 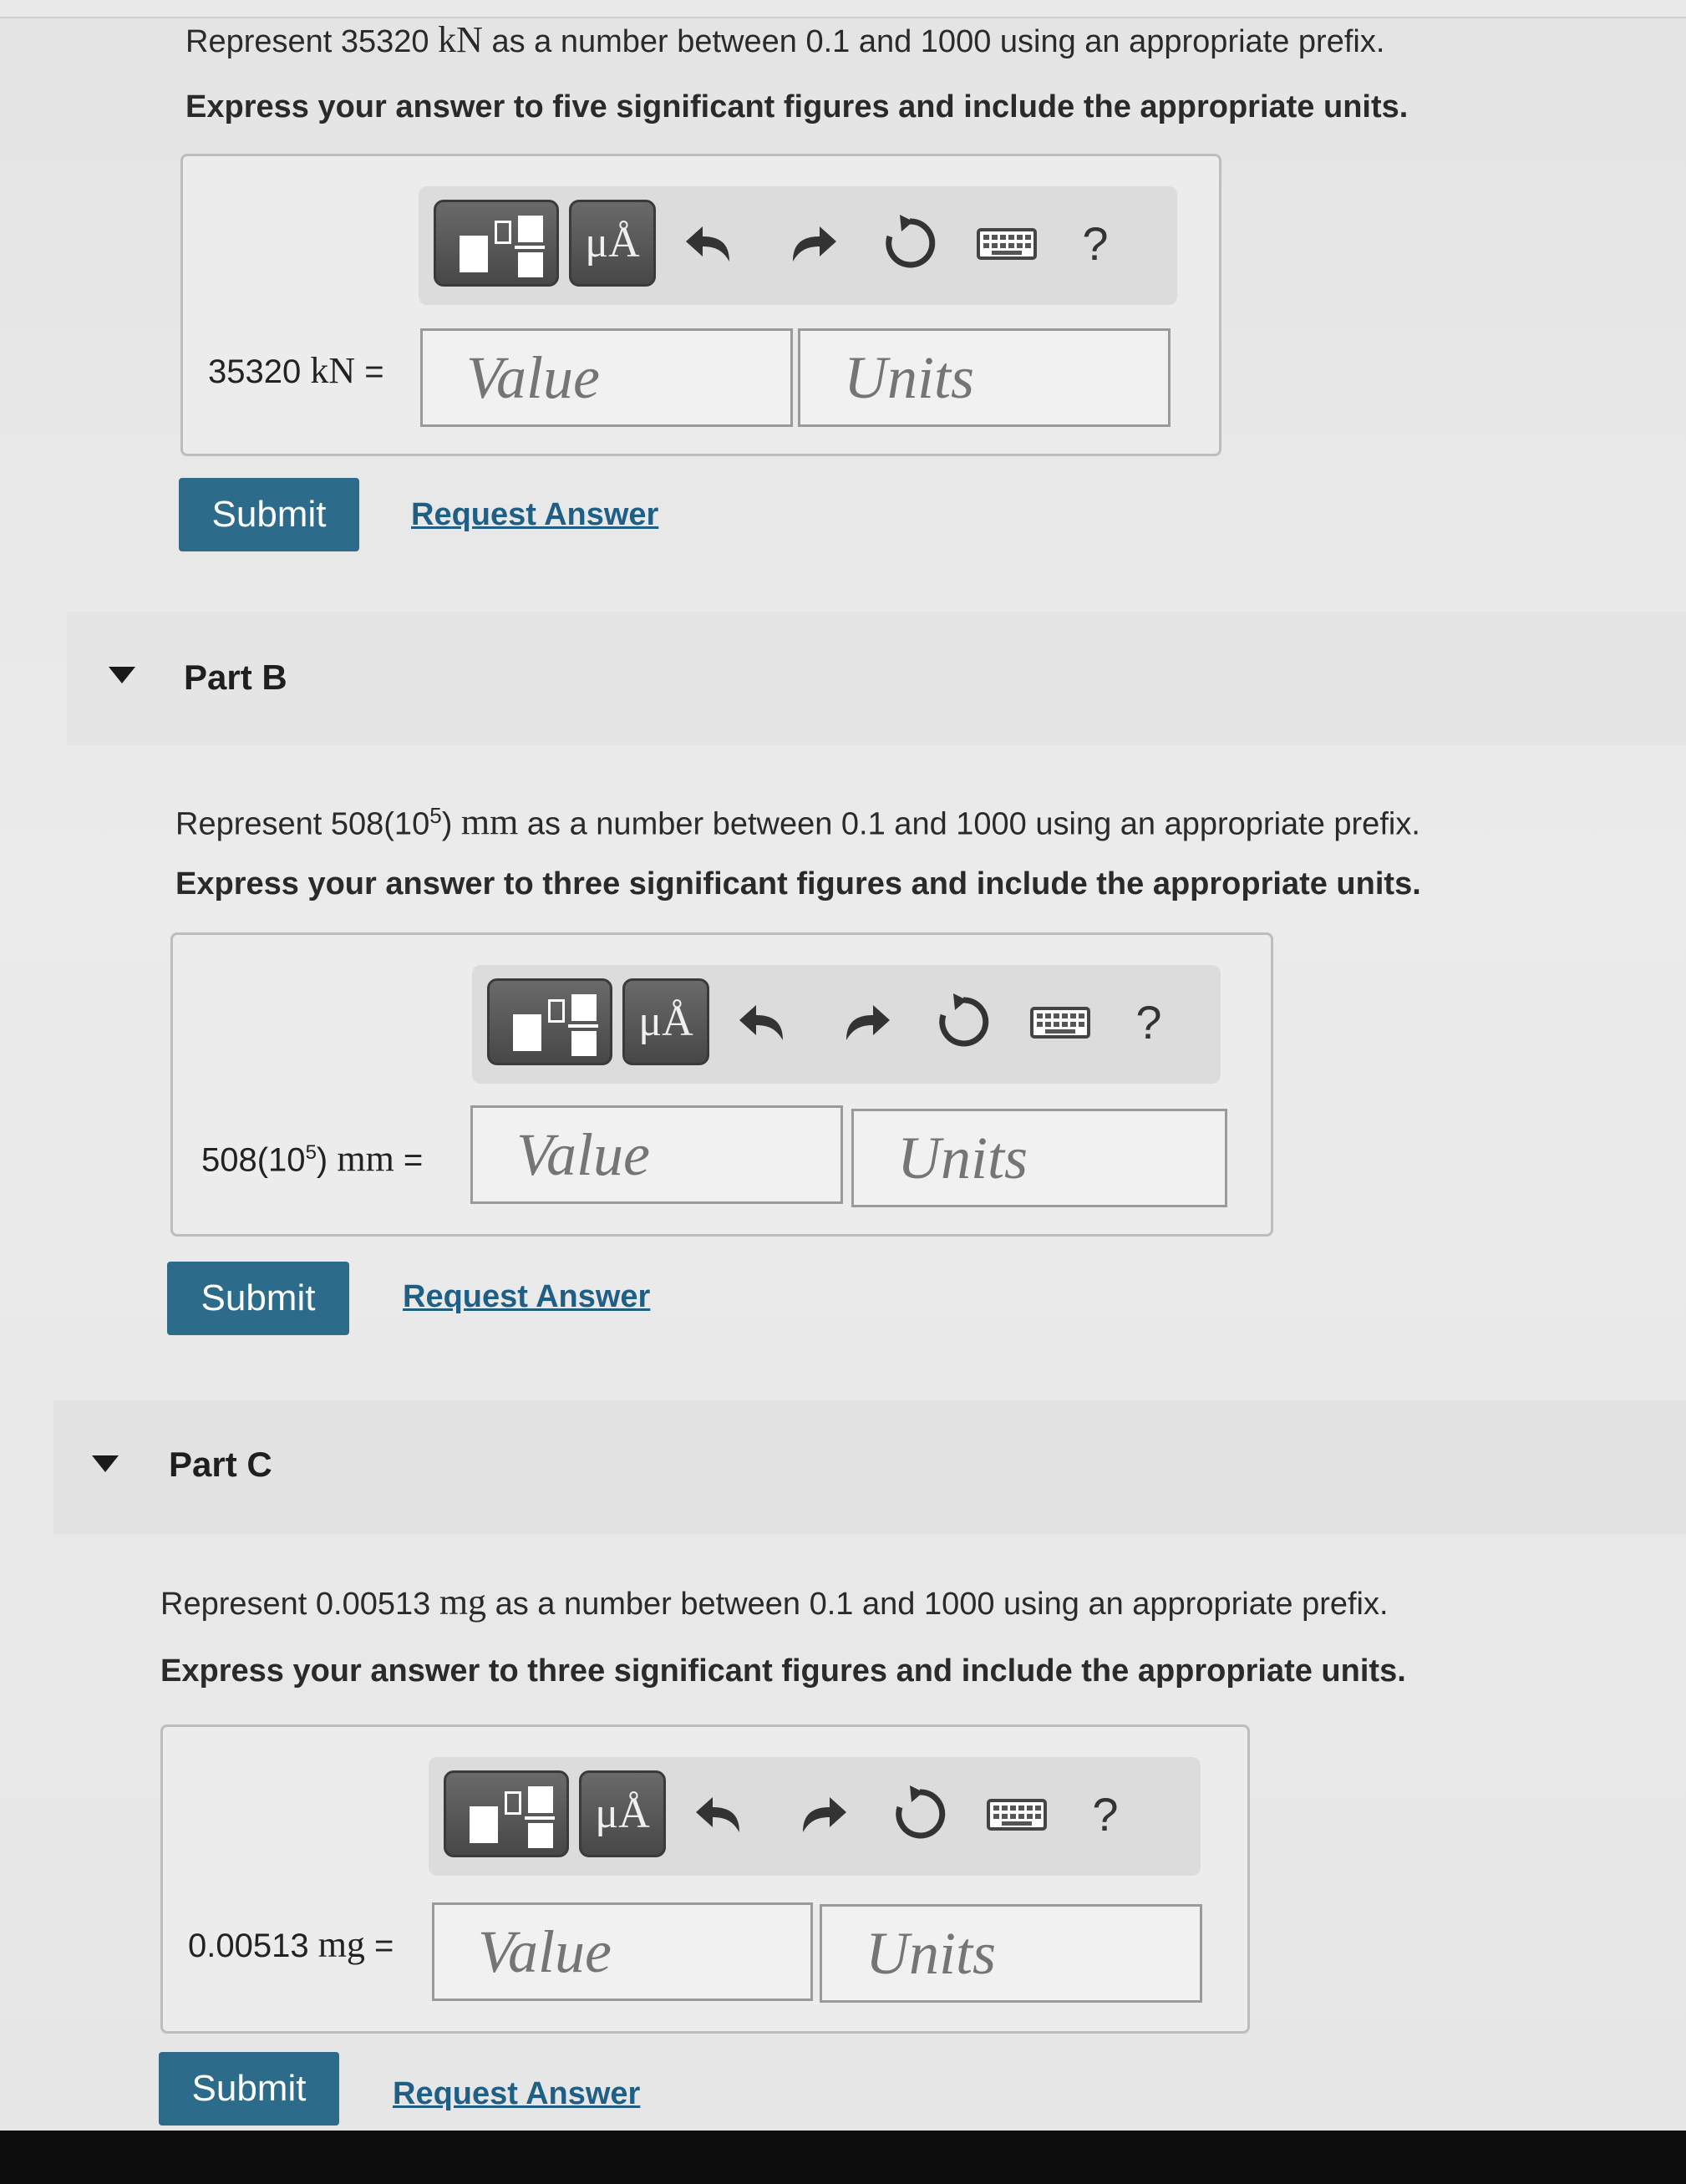 I want to click on answer-box: μÅ ? 508(105) mm =, so click(x=721, y=1084).